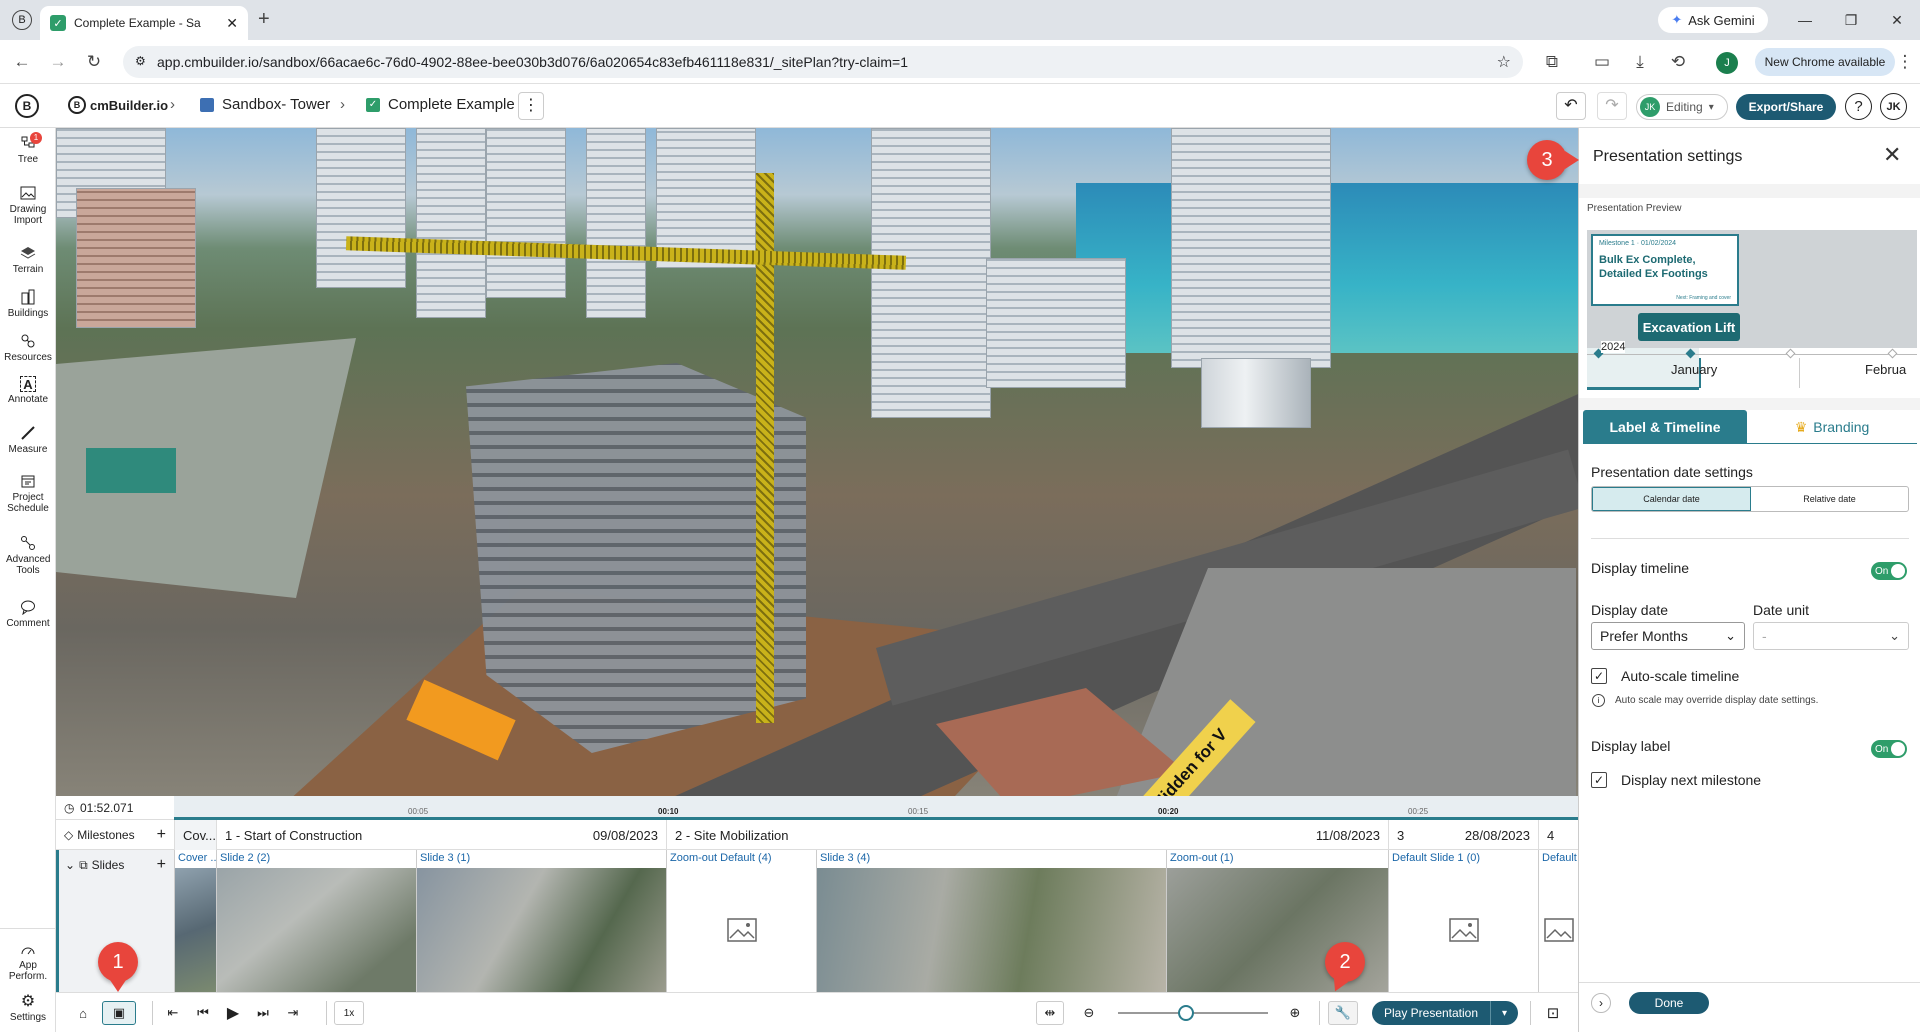  Describe the element at coordinates (316, 921) in the screenshot. I see `slide-thumbnail: Slide 2 (2)` at that location.